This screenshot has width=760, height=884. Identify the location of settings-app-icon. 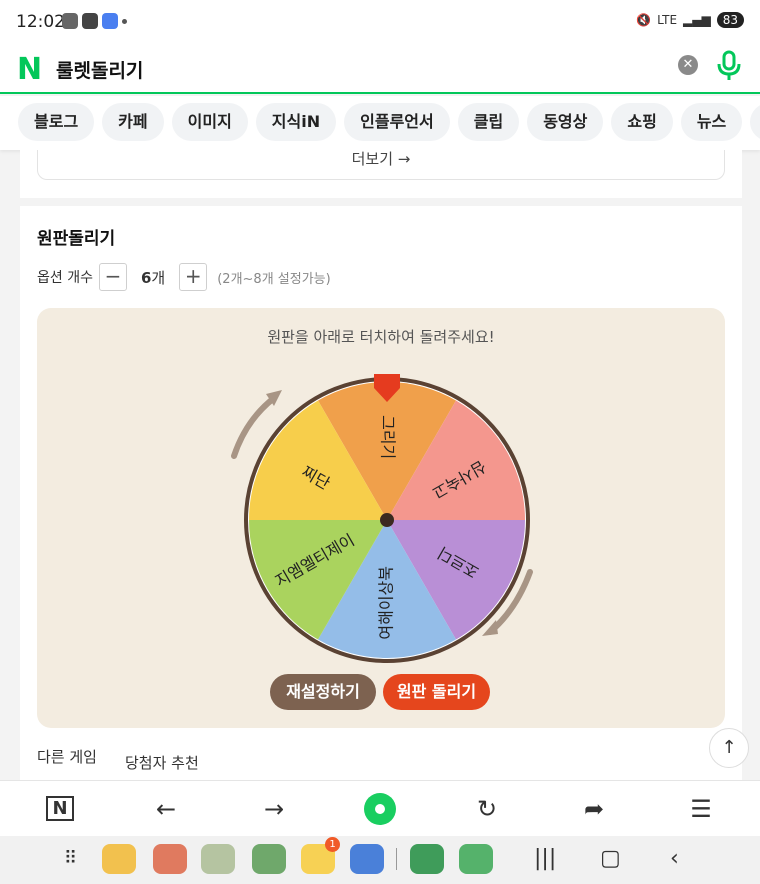
(367, 859).